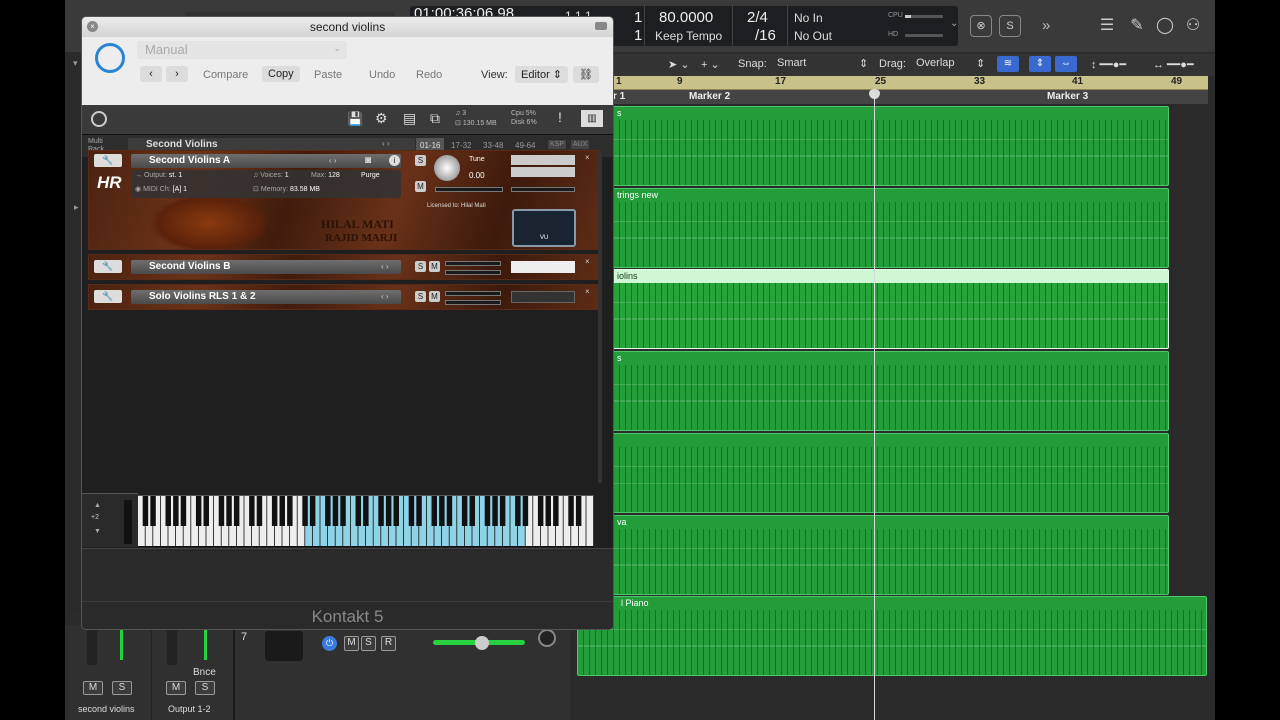 The width and height of the screenshot is (1280, 720). I want to click on drag-select: Overlap ⇕, so click(949, 64).